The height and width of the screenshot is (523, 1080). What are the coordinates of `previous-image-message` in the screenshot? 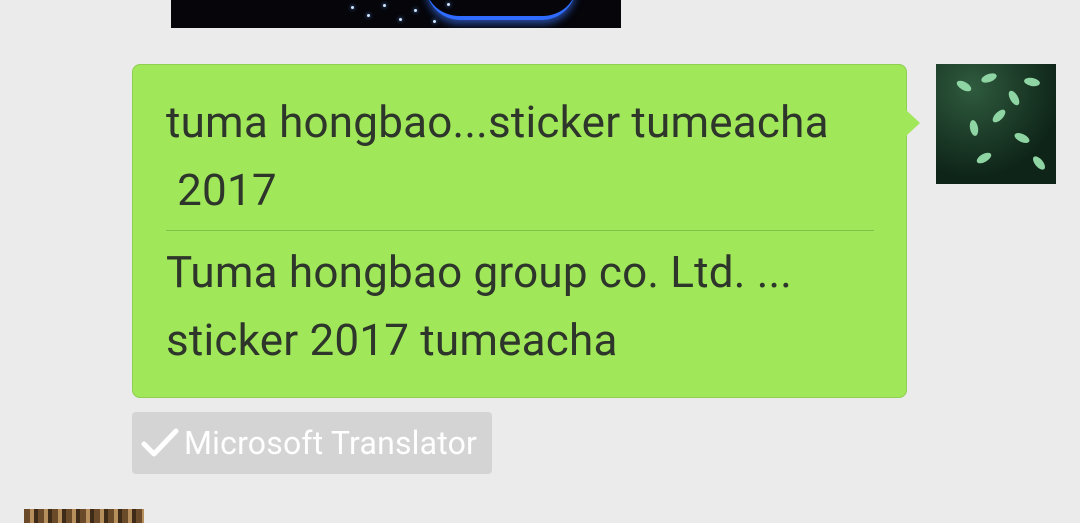 It's located at (396, 14).